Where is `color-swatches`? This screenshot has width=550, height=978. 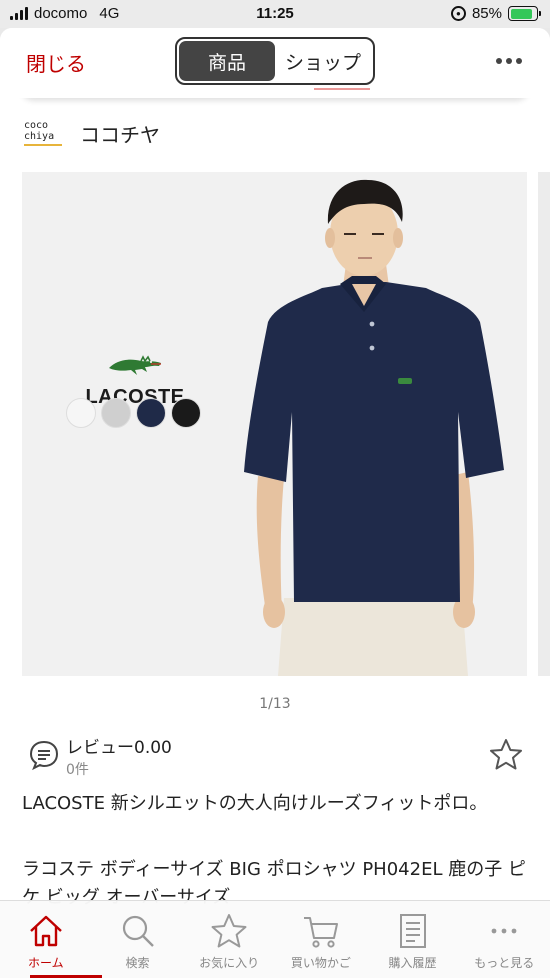 color-swatches is located at coordinates (133, 413).